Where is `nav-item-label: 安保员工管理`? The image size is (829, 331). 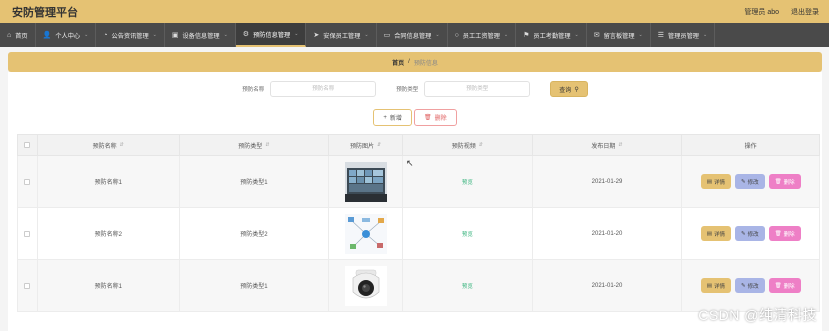 nav-item-label: 安保员工管理 is located at coordinates (342, 36).